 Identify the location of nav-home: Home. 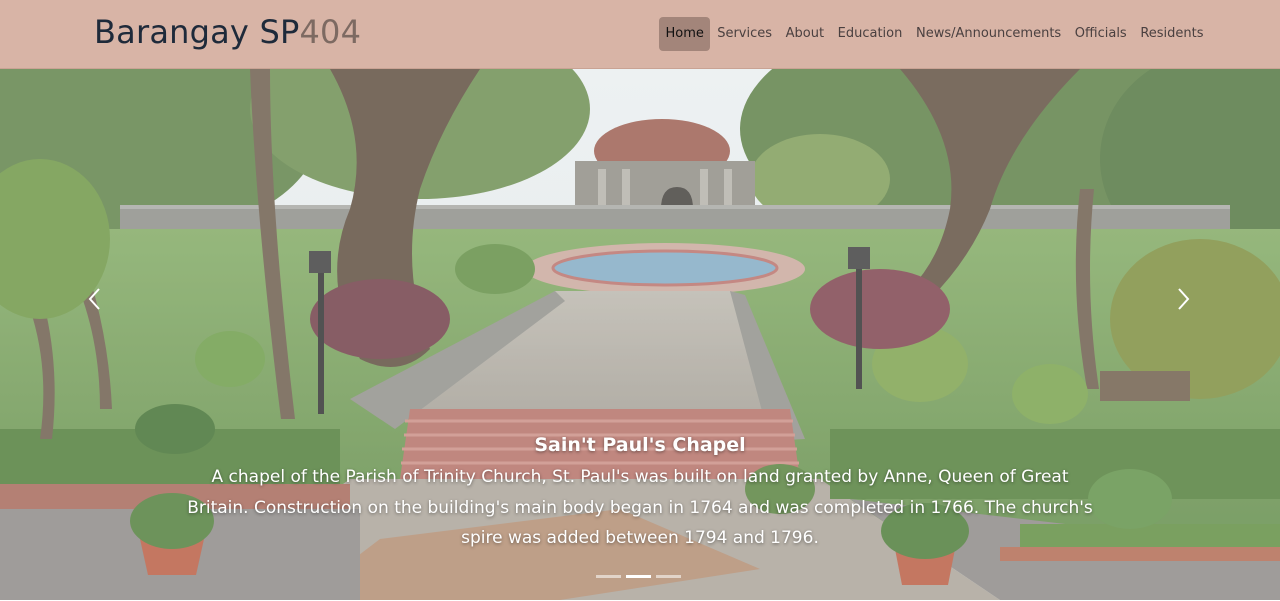
(685, 34).